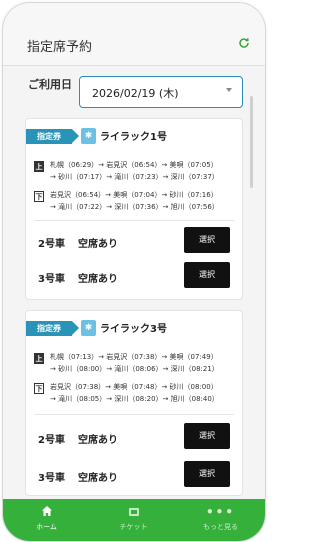 The height and width of the screenshot is (542, 320). Describe the element at coordinates (60, 47) in the screenshot. I see `page-title: 指定席予約` at that location.